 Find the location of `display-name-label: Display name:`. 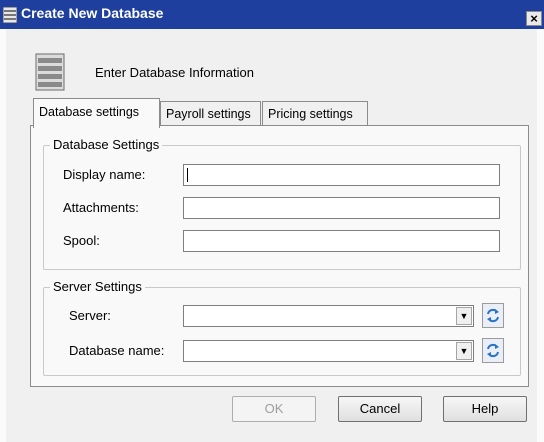

display-name-label: Display name: is located at coordinates (104, 174).